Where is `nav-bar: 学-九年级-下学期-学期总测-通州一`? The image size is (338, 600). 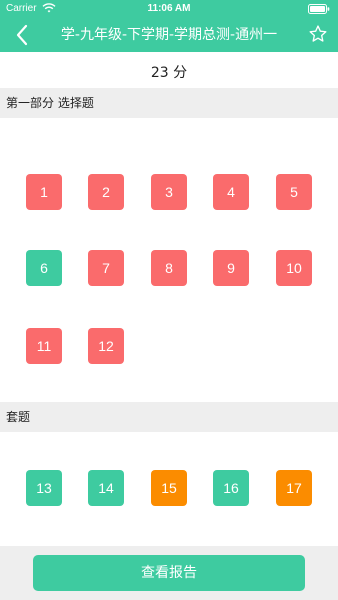
nav-bar: 学-九年级-下学期-学期总测-通州一 is located at coordinates (169, 35).